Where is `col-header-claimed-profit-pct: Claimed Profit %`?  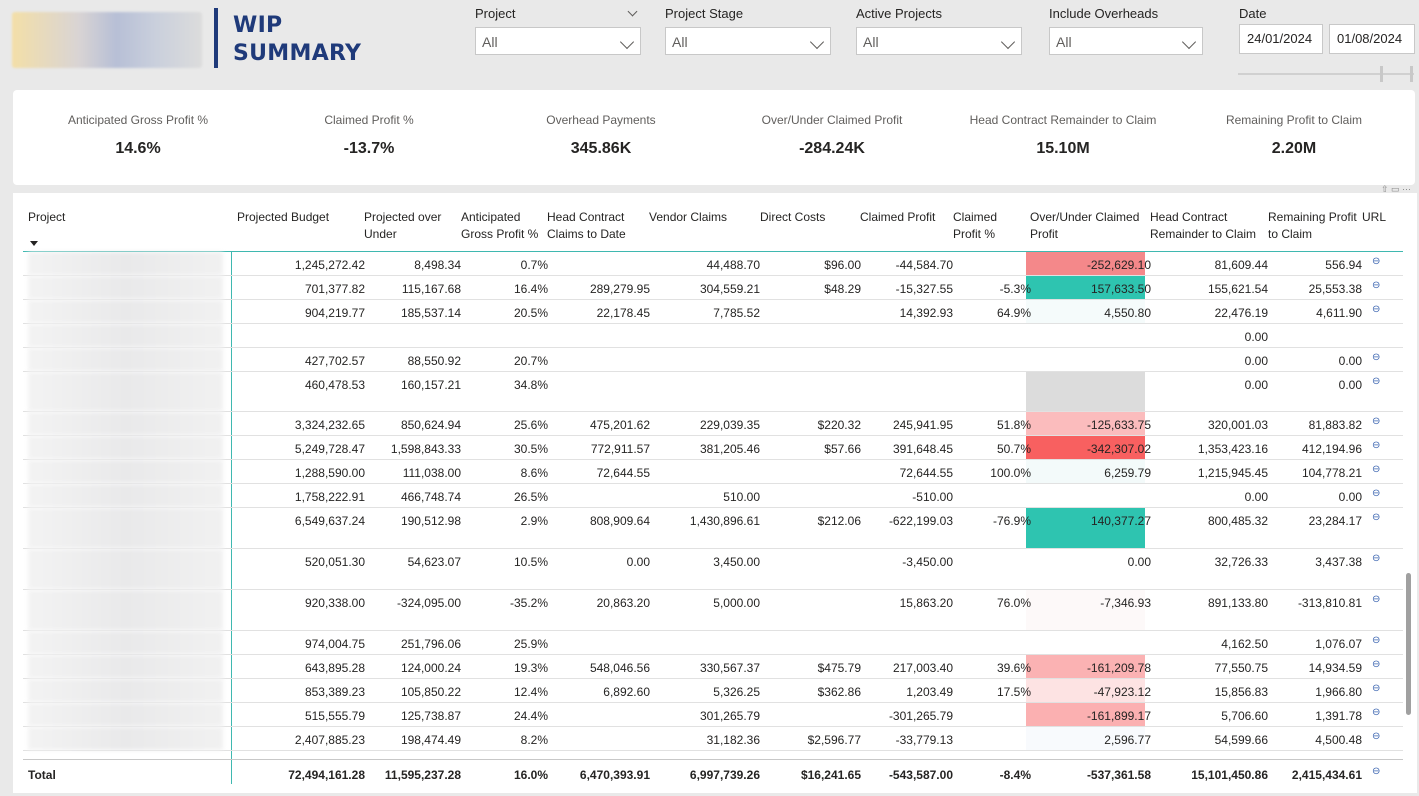
col-header-claimed-profit-pct: Claimed Profit % is located at coordinates (983, 226).